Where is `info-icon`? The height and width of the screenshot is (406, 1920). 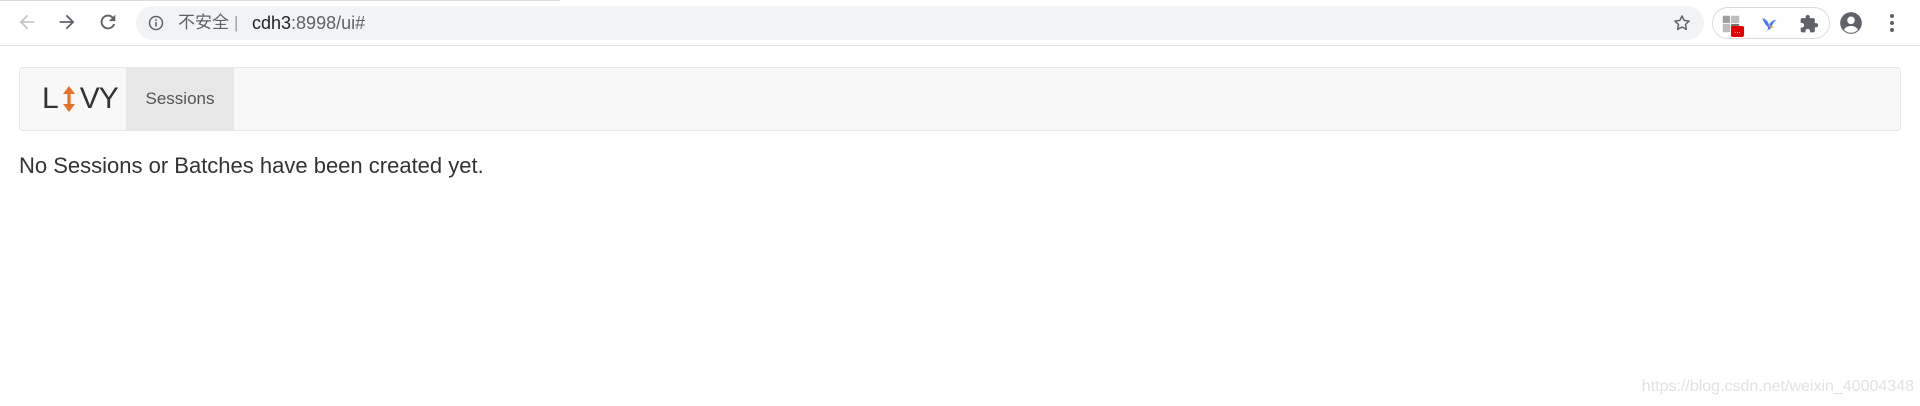
info-icon is located at coordinates (156, 23).